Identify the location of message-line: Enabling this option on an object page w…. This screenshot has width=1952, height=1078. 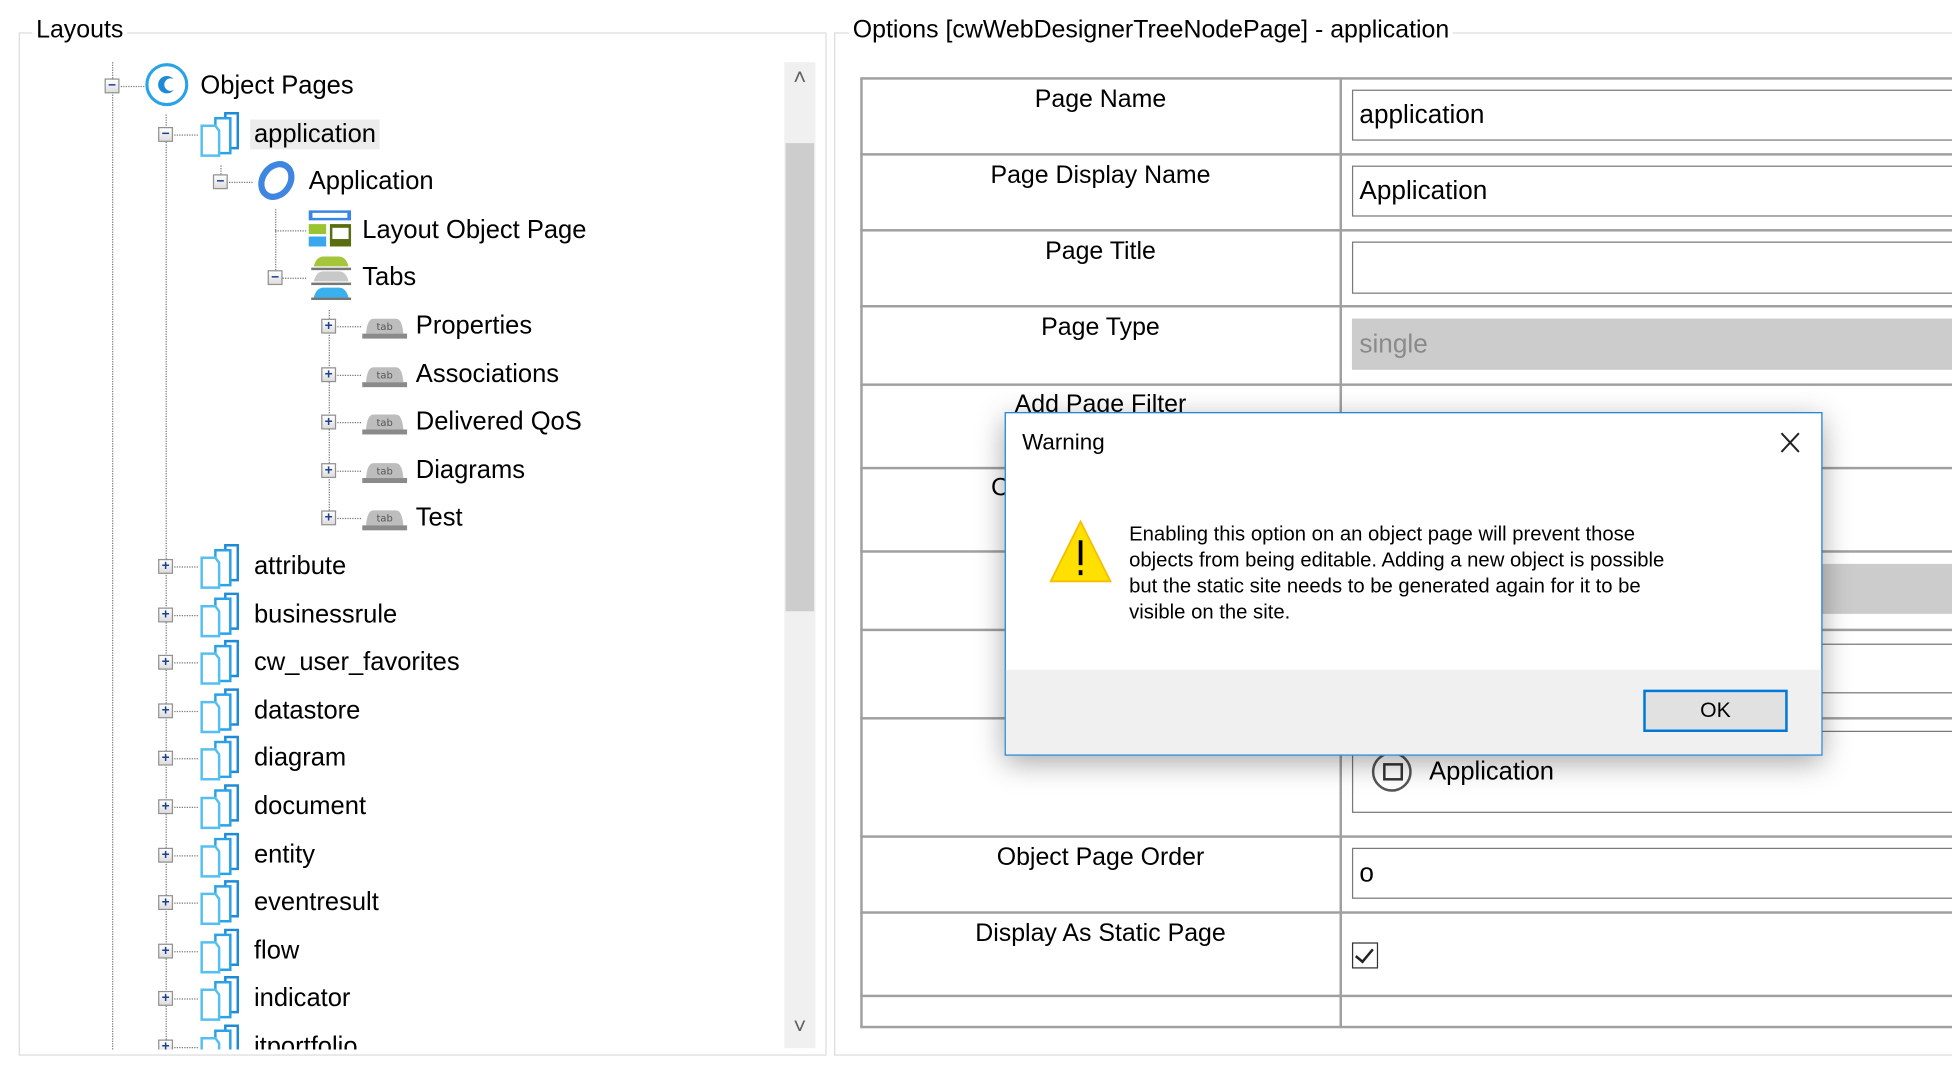
(1382, 534).